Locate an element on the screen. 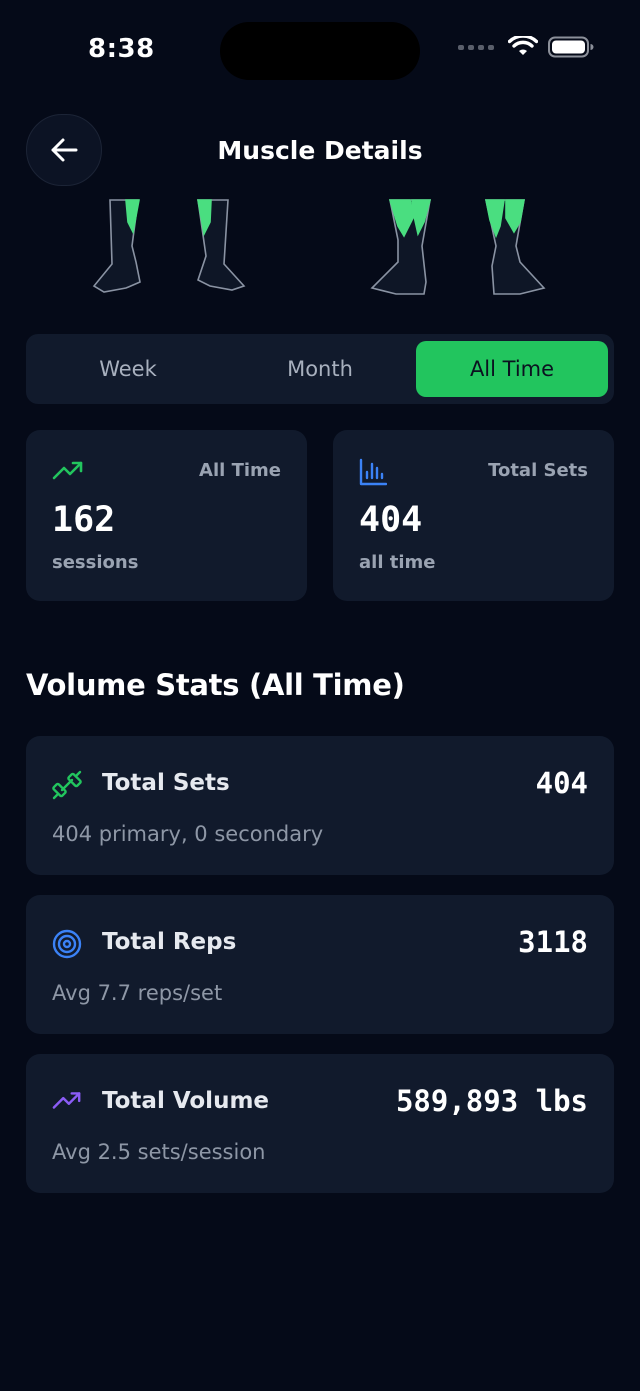 The image size is (640, 1391). card-description: Avg 2.5 sets/session is located at coordinates (159, 1152).